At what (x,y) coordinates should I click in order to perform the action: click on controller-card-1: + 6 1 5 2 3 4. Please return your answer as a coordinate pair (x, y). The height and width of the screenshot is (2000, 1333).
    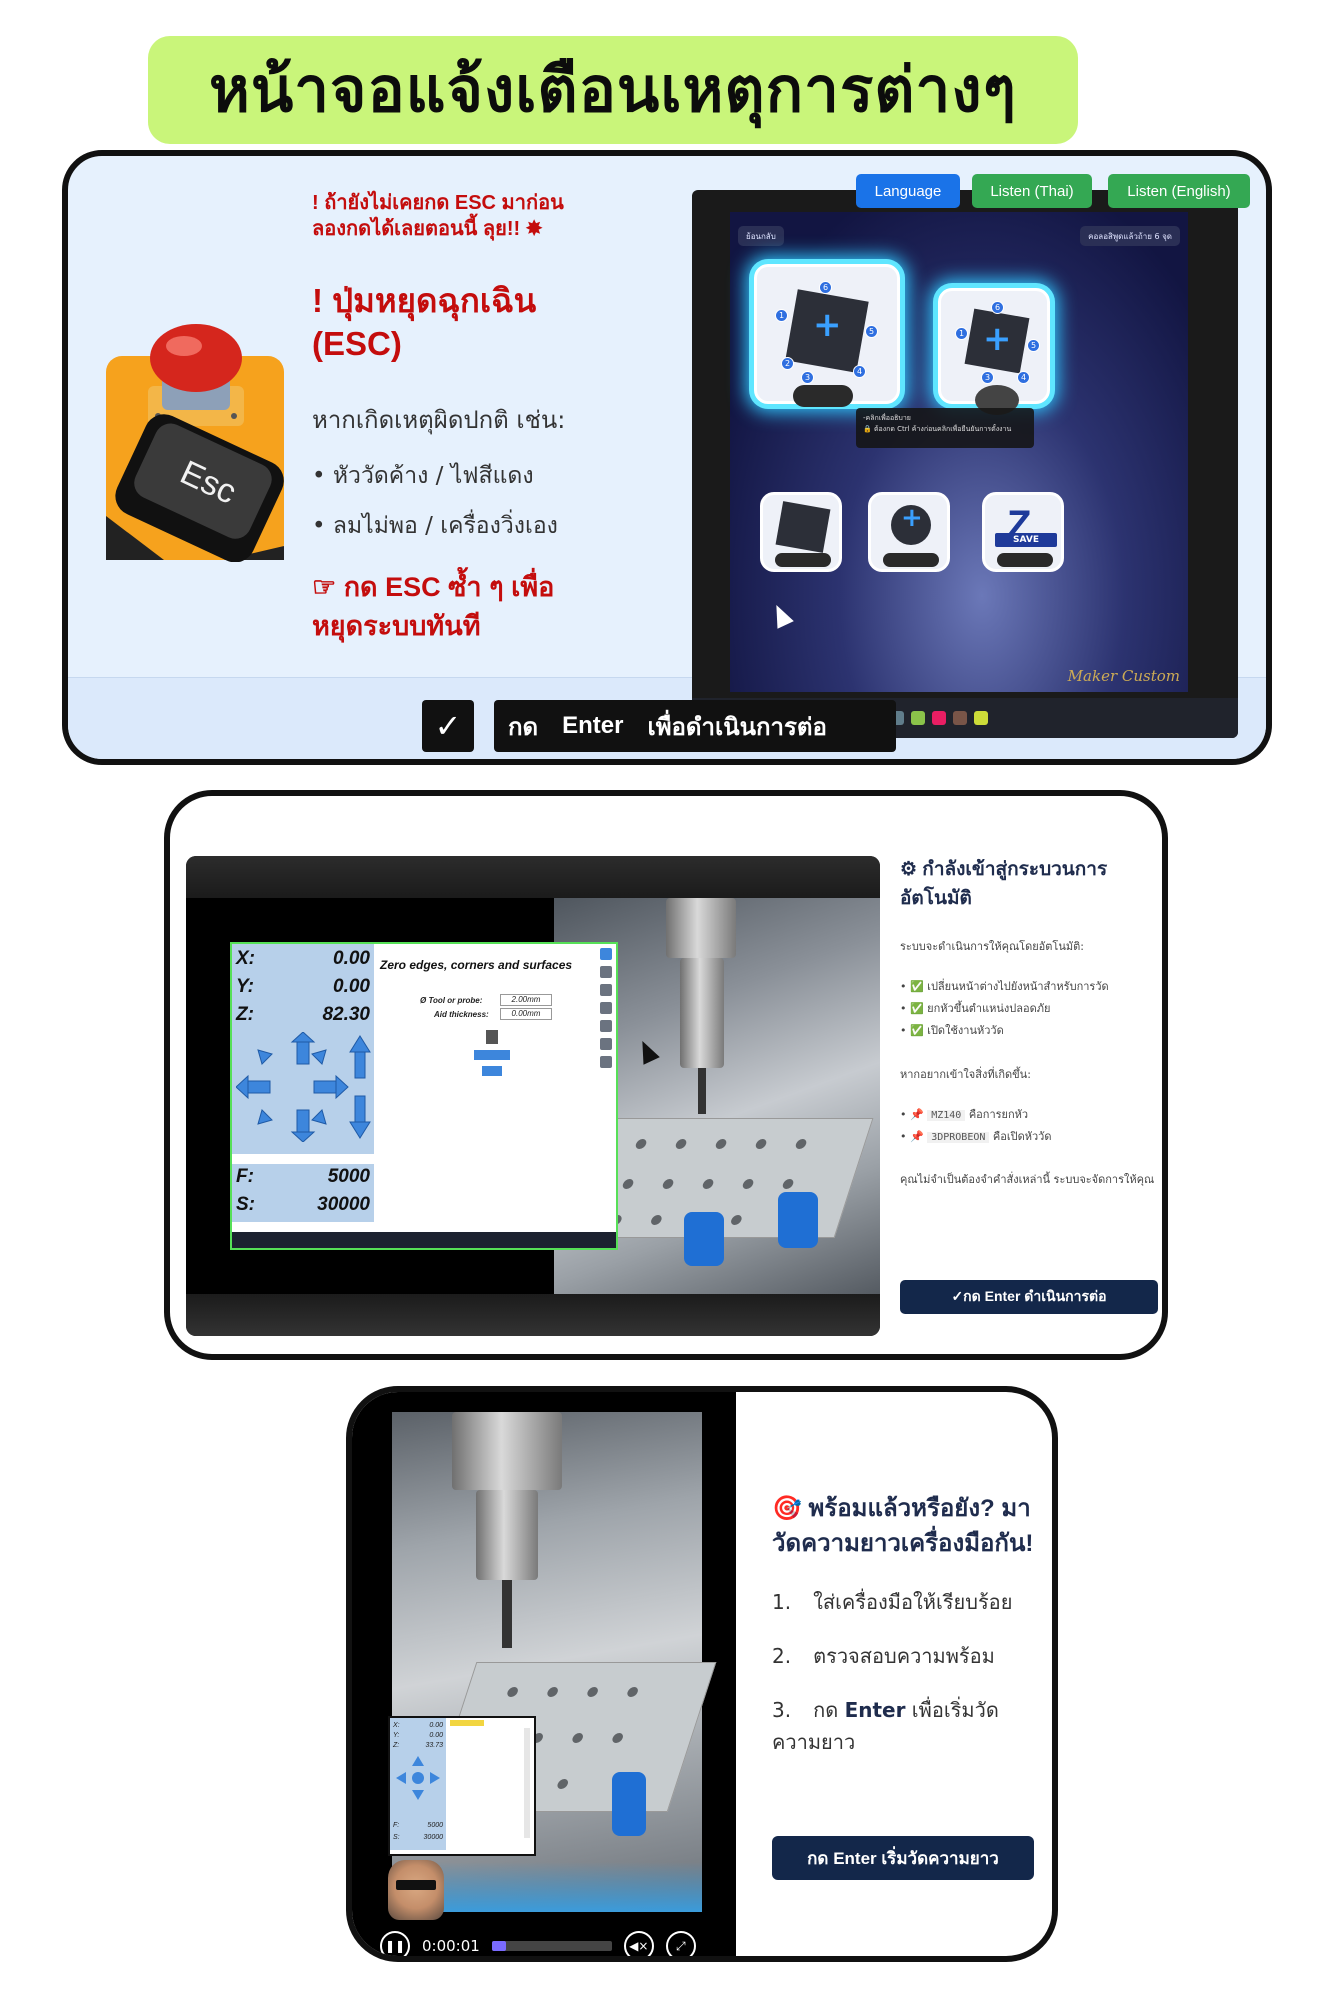
    Looking at the image, I should click on (827, 335).